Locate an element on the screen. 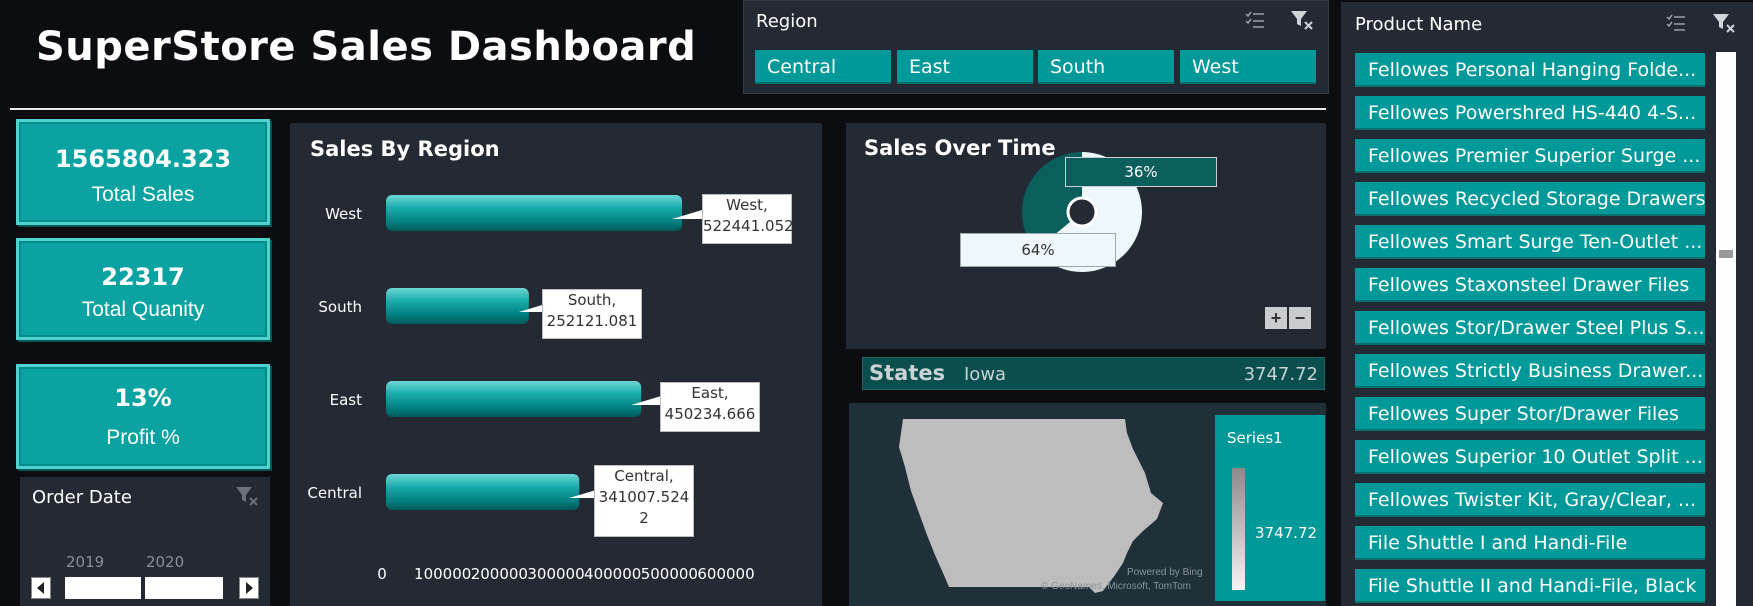 The width and height of the screenshot is (1753, 606). map-legend-gradient is located at coordinates (1238, 529).